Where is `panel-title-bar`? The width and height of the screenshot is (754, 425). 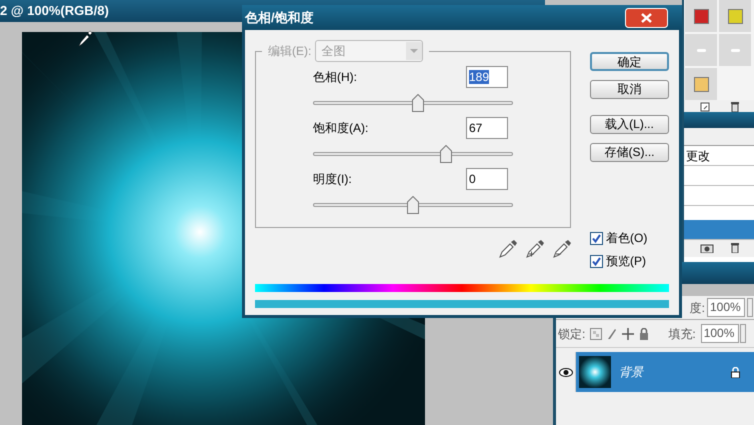 panel-title-bar is located at coordinates (719, 120).